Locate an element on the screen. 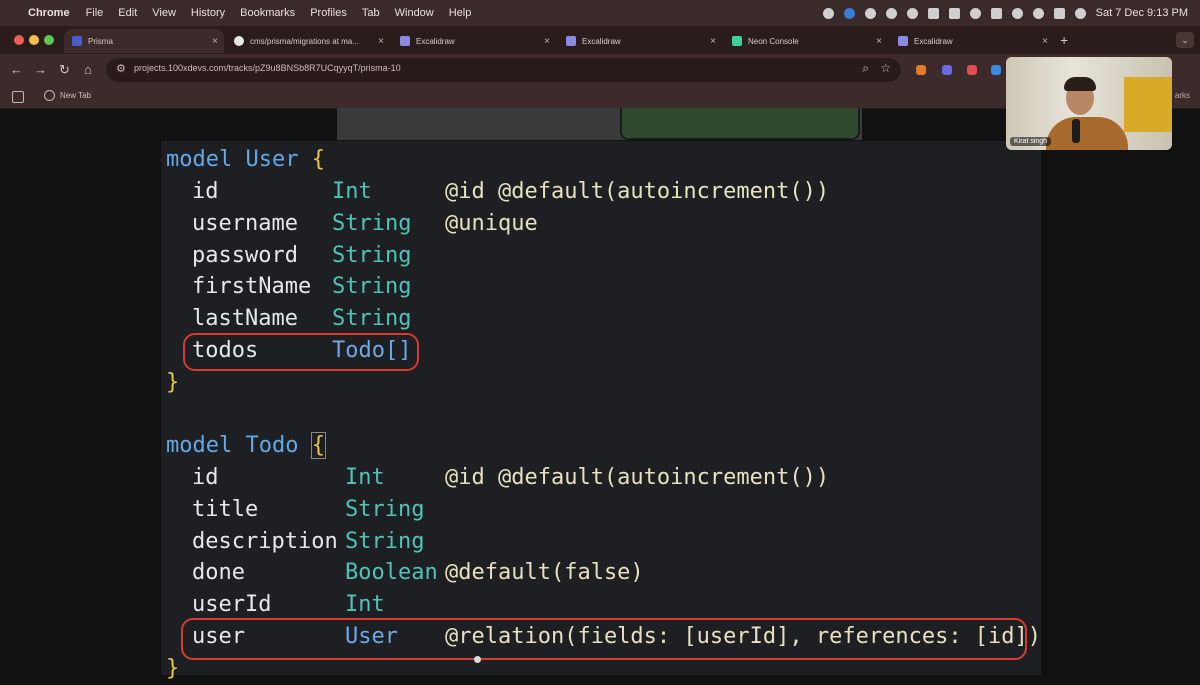  tab-github: cms/prisma/migrations at ma... × is located at coordinates (308, 41).